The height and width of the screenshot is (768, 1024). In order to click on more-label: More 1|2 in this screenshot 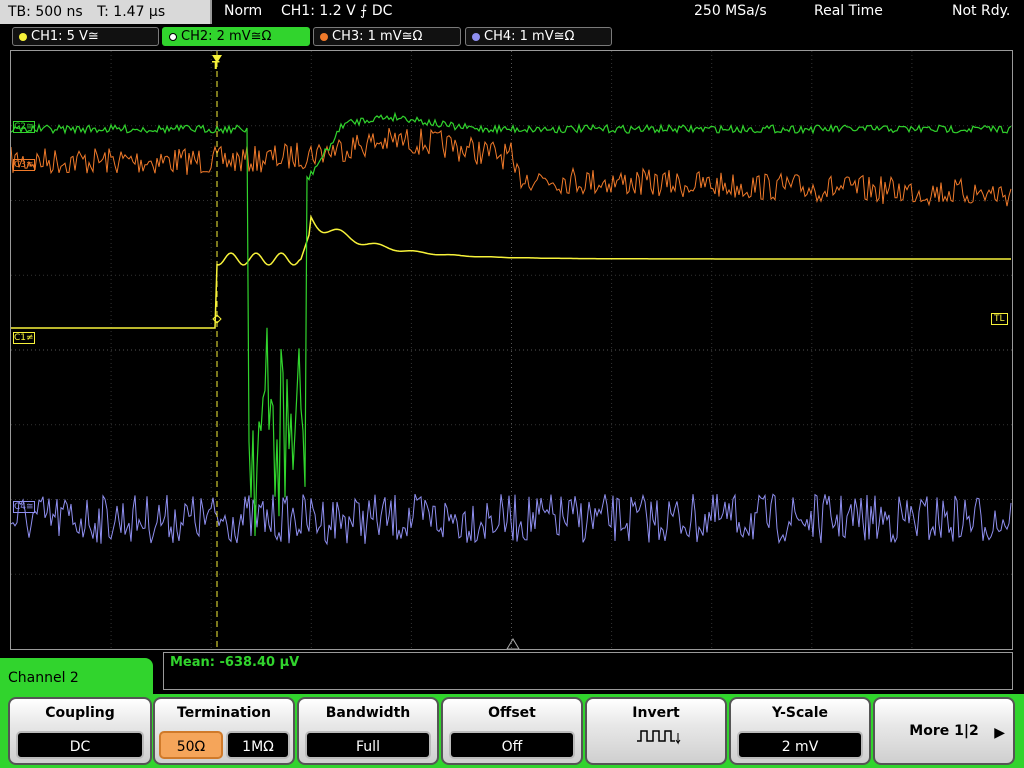, I will do `click(944, 731)`.